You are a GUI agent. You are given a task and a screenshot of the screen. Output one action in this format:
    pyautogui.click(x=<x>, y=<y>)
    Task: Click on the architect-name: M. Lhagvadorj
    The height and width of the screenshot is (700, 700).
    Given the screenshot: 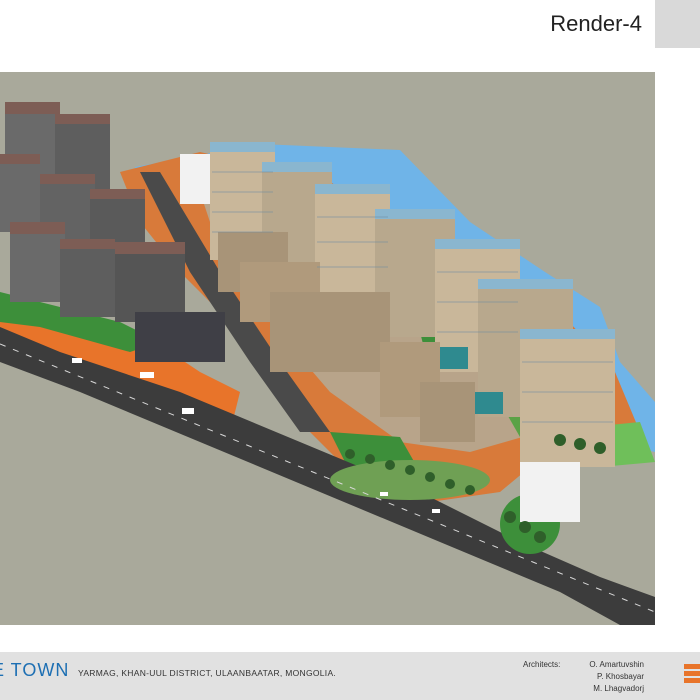 What is the action you would take?
    pyautogui.click(x=618, y=688)
    